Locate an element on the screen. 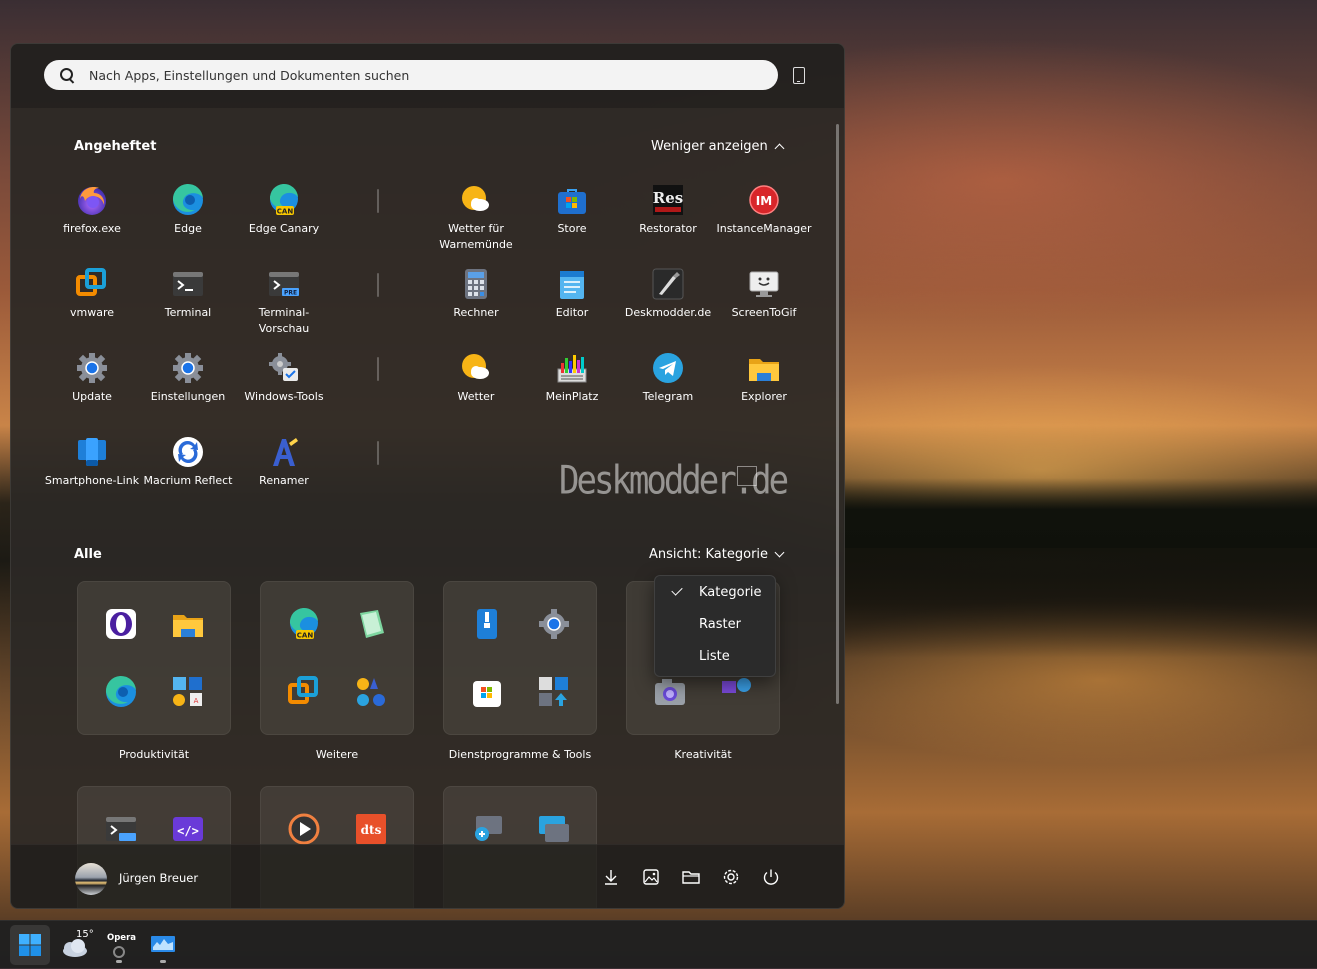  app-label: Wetter für Warnemünde is located at coordinates (476, 236).